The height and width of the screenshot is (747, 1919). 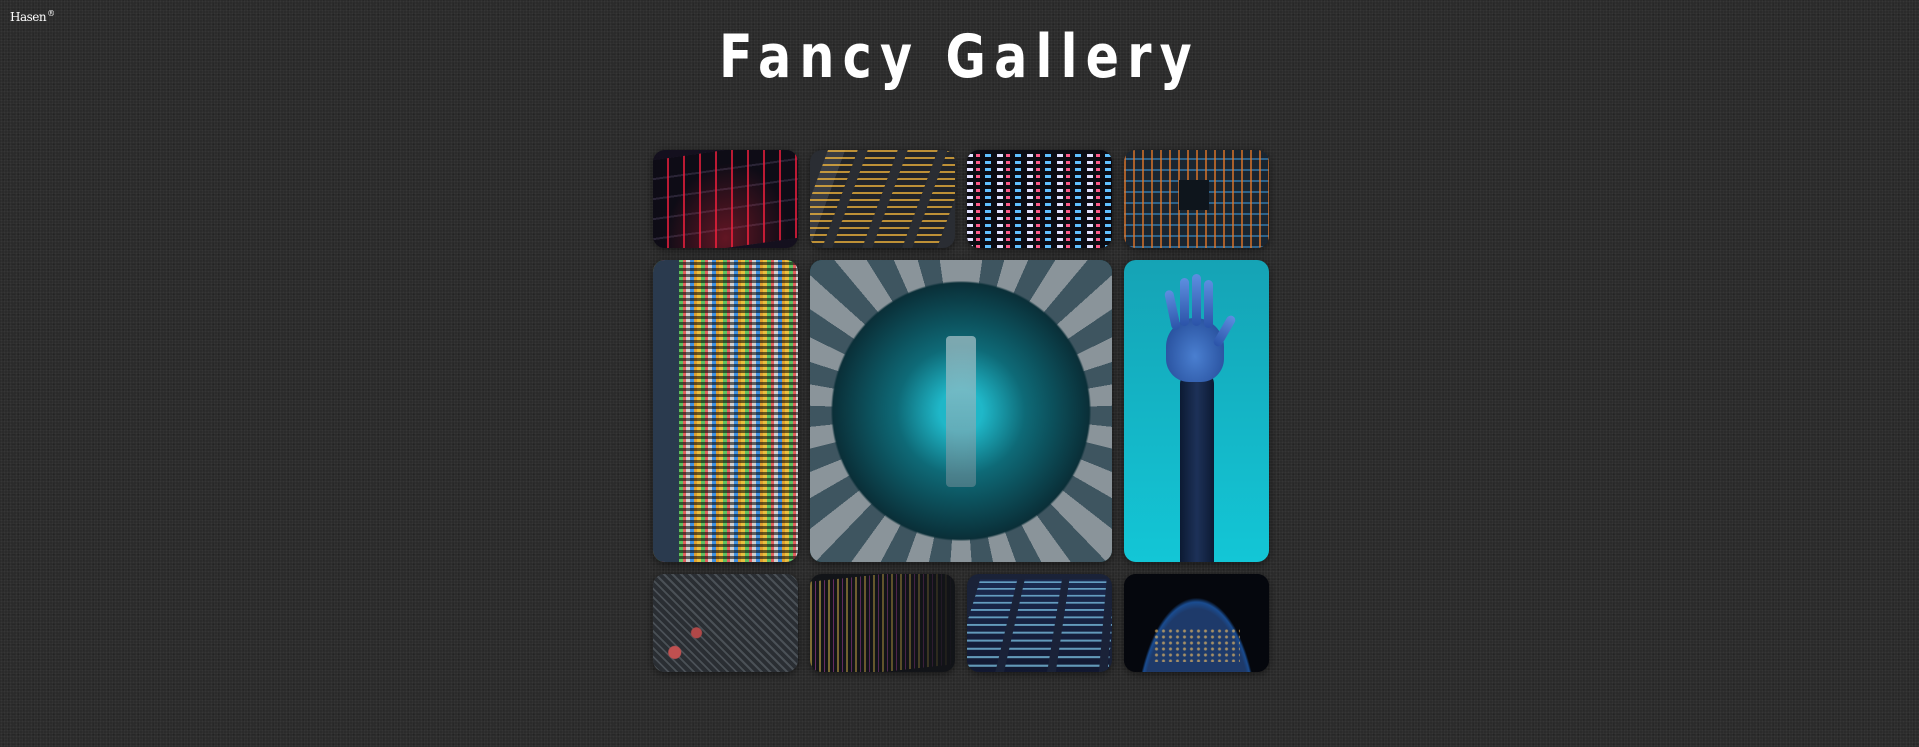 I want to click on gallery-image-circuit-board, so click(x=1196, y=199).